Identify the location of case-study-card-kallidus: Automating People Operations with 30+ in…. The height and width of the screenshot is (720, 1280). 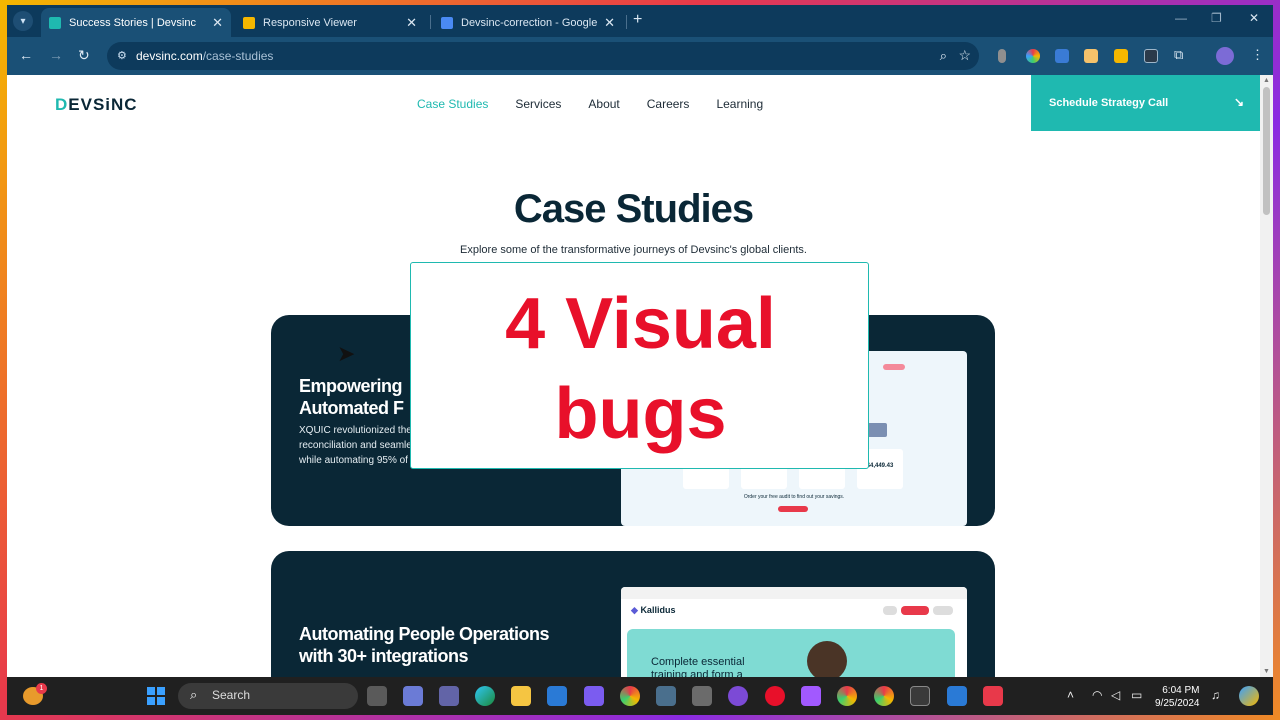
(633, 614).